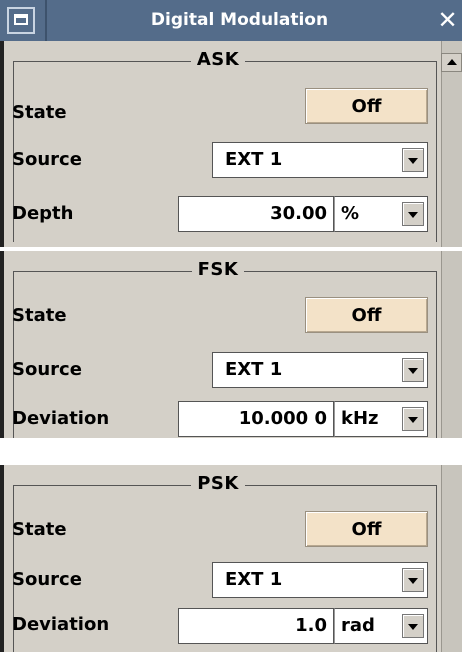 This screenshot has height=655, width=462. I want to click on fsk-source-select: EXT 1, so click(320, 370).